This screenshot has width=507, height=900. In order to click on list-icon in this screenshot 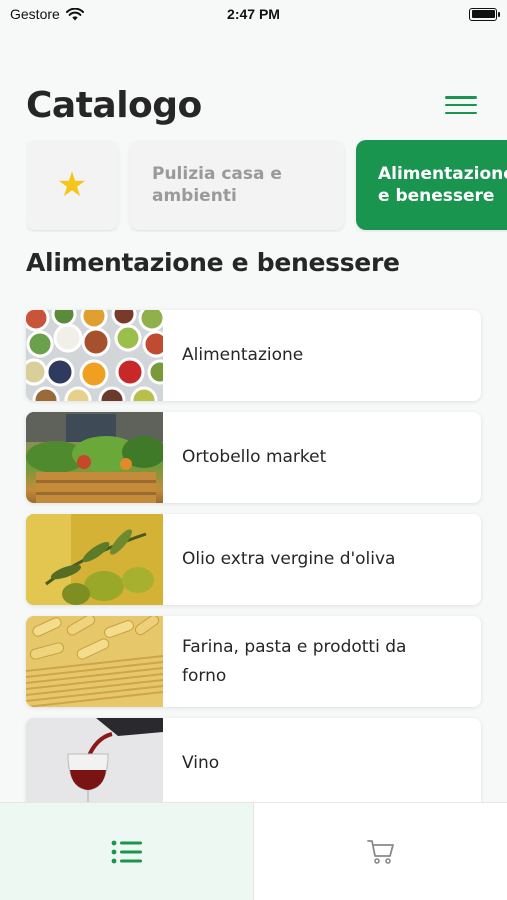, I will do `click(126, 851)`.